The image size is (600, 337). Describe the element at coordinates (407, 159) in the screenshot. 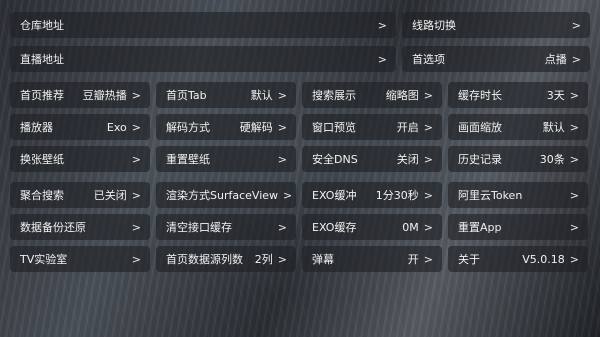

I see `setting-value: 关闭` at that location.